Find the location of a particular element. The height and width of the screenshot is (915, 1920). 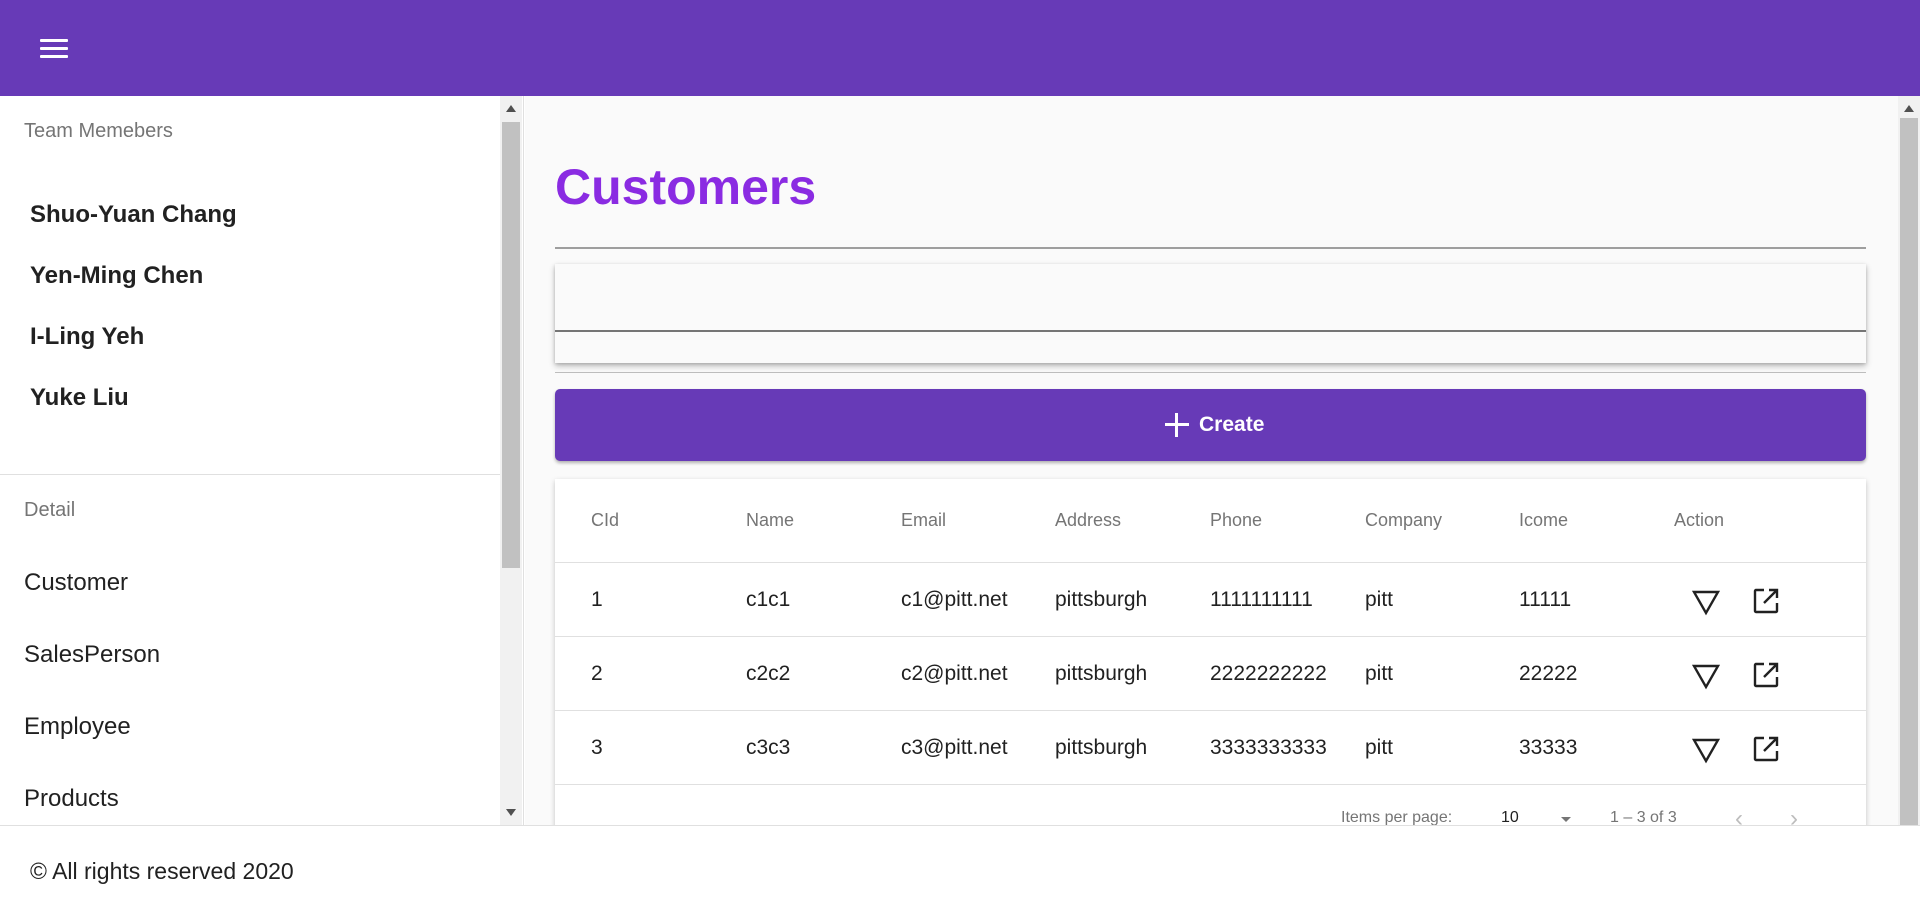

sidebar-item-customer: Customer is located at coordinates (76, 583).